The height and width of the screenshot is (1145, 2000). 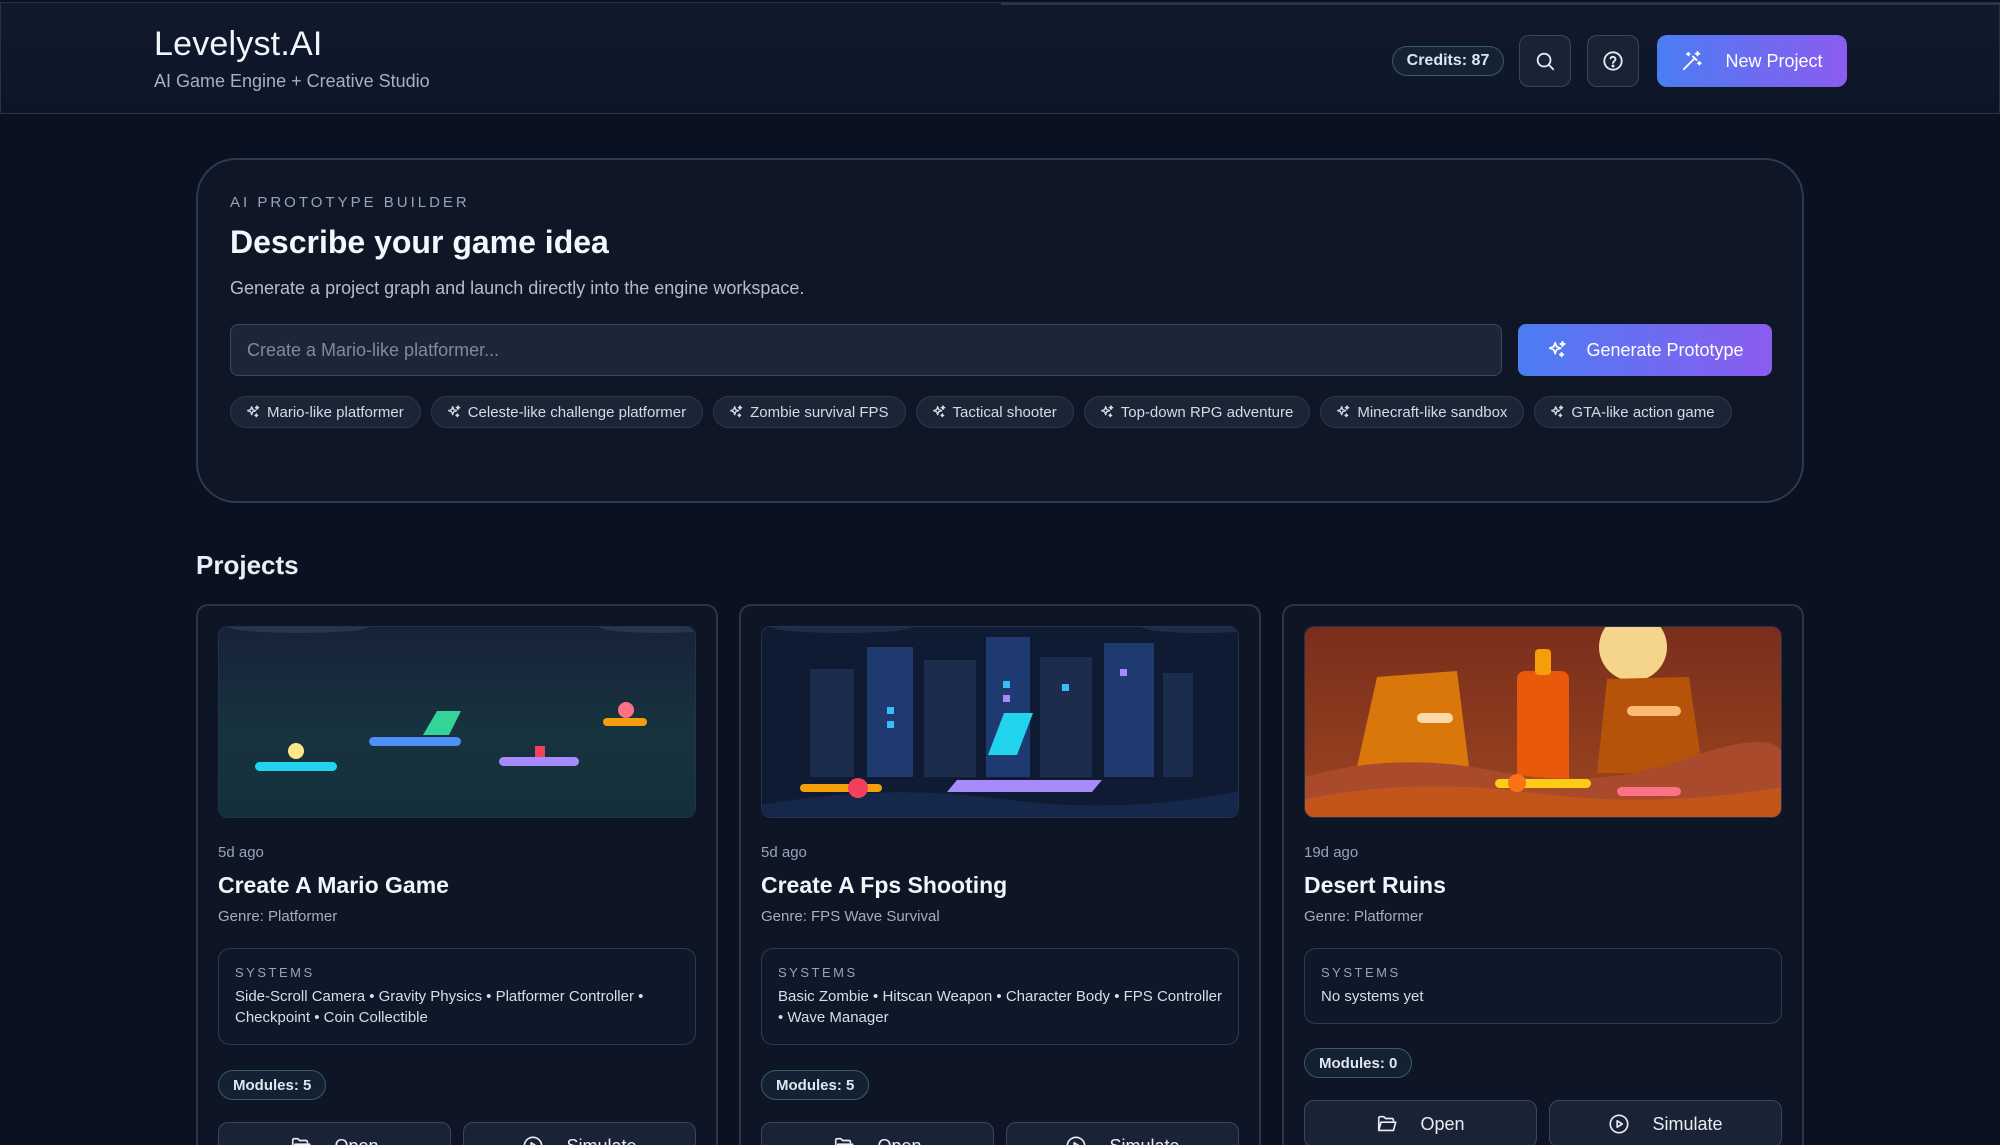 What do you see at coordinates (1543, 986) in the screenshot?
I see `systems-box: SYSTEMS No systems yet` at bounding box center [1543, 986].